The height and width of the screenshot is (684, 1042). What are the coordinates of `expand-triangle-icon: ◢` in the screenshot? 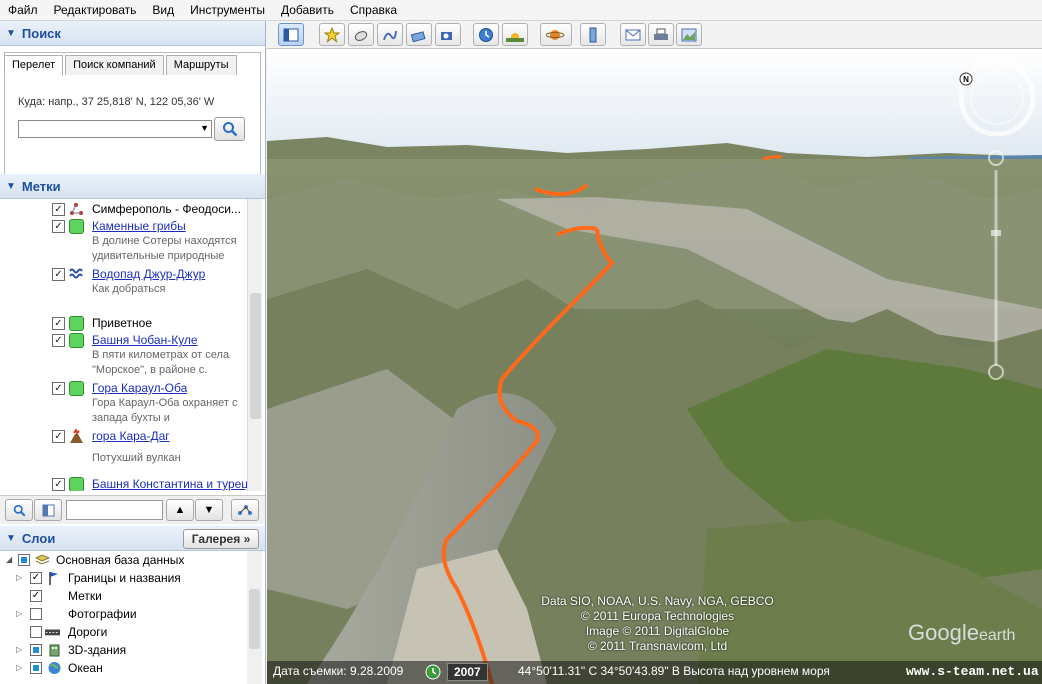 It's located at (9, 559).